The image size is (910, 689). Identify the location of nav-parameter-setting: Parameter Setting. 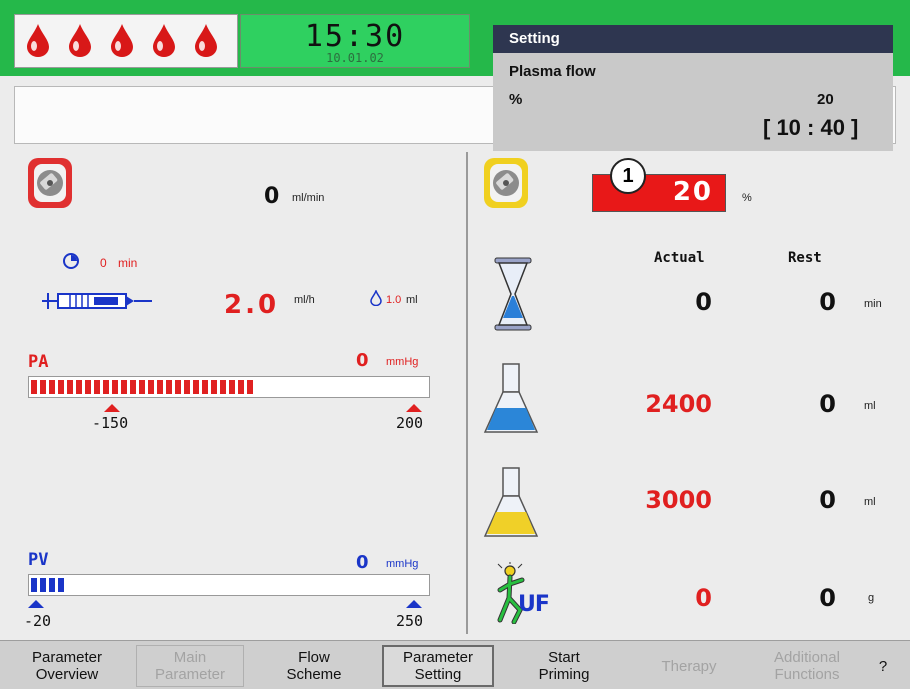
(438, 666).